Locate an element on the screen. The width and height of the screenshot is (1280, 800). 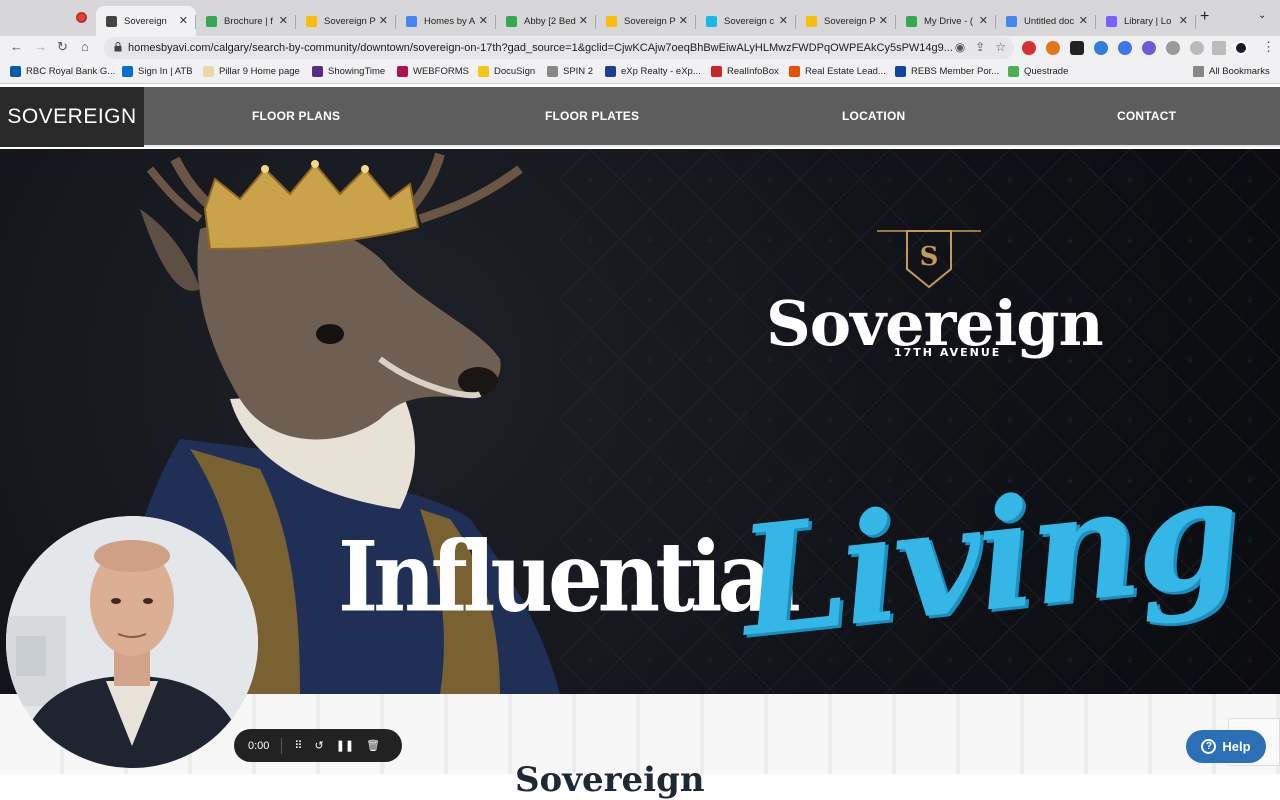
bookmark-item: DocuSign is located at coordinates (506, 71).